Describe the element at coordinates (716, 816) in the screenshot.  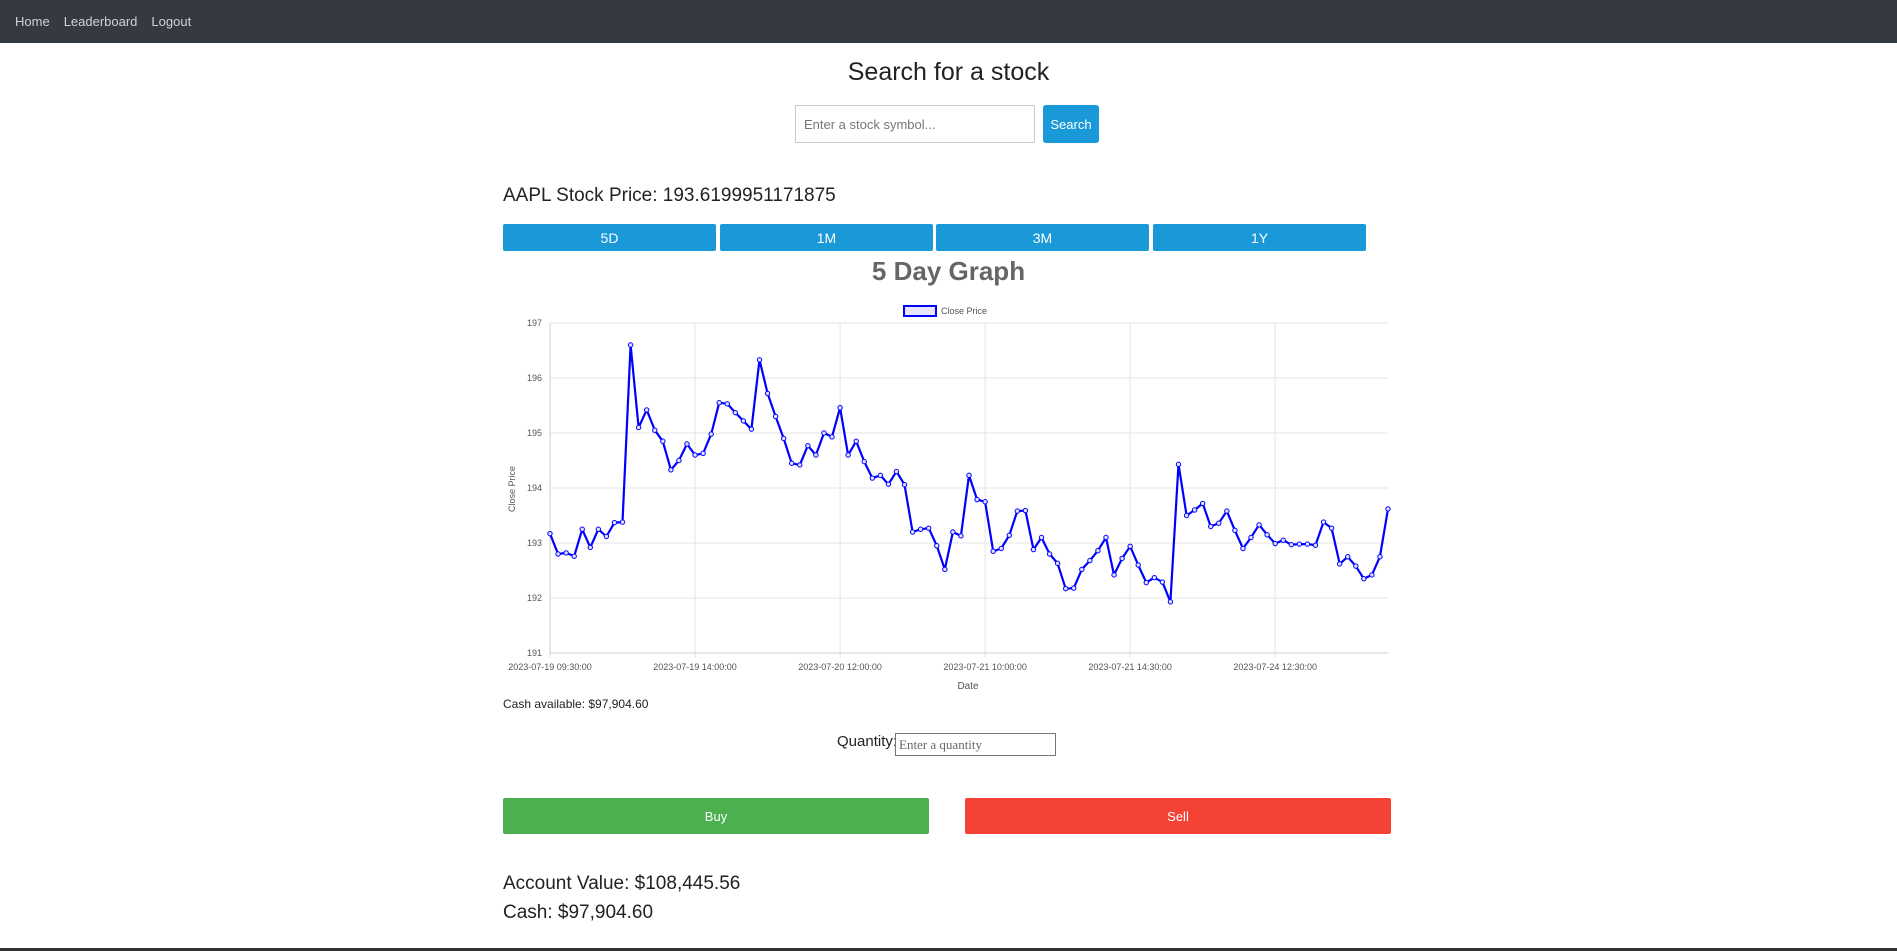
I see `buy-button: Buy` at that location.